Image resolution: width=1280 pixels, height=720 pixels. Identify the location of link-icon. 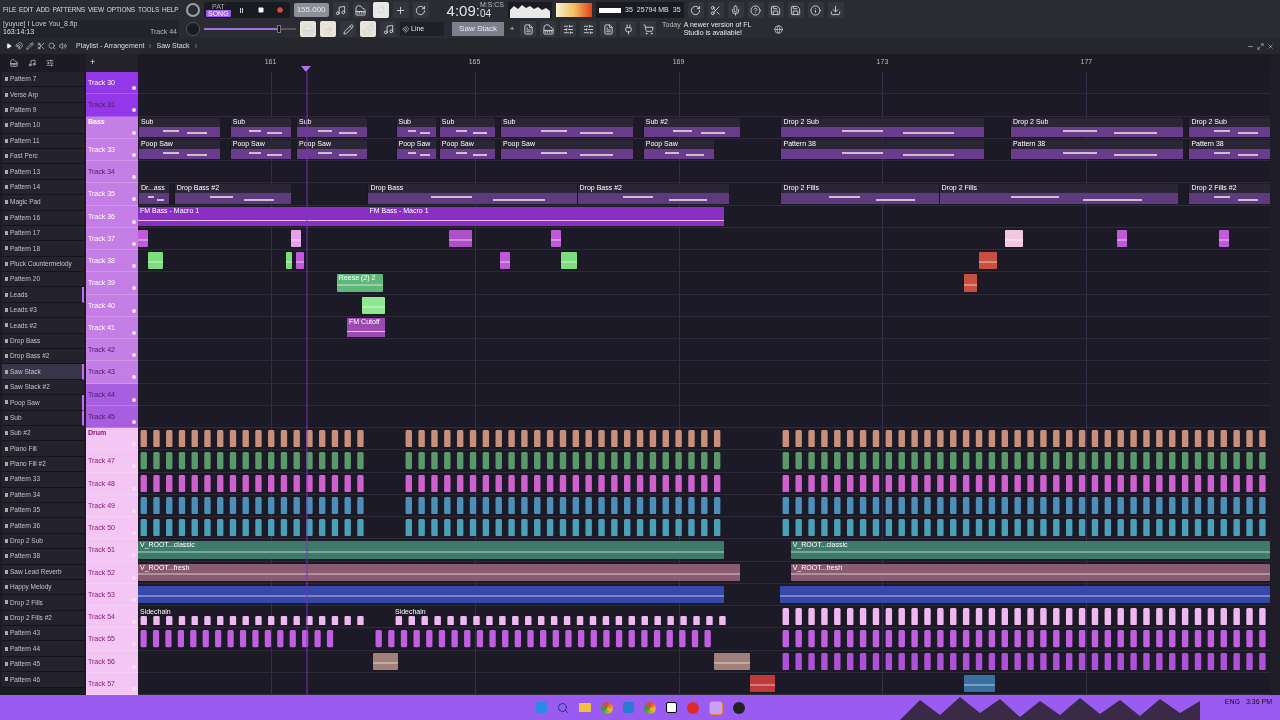
(368, 29).